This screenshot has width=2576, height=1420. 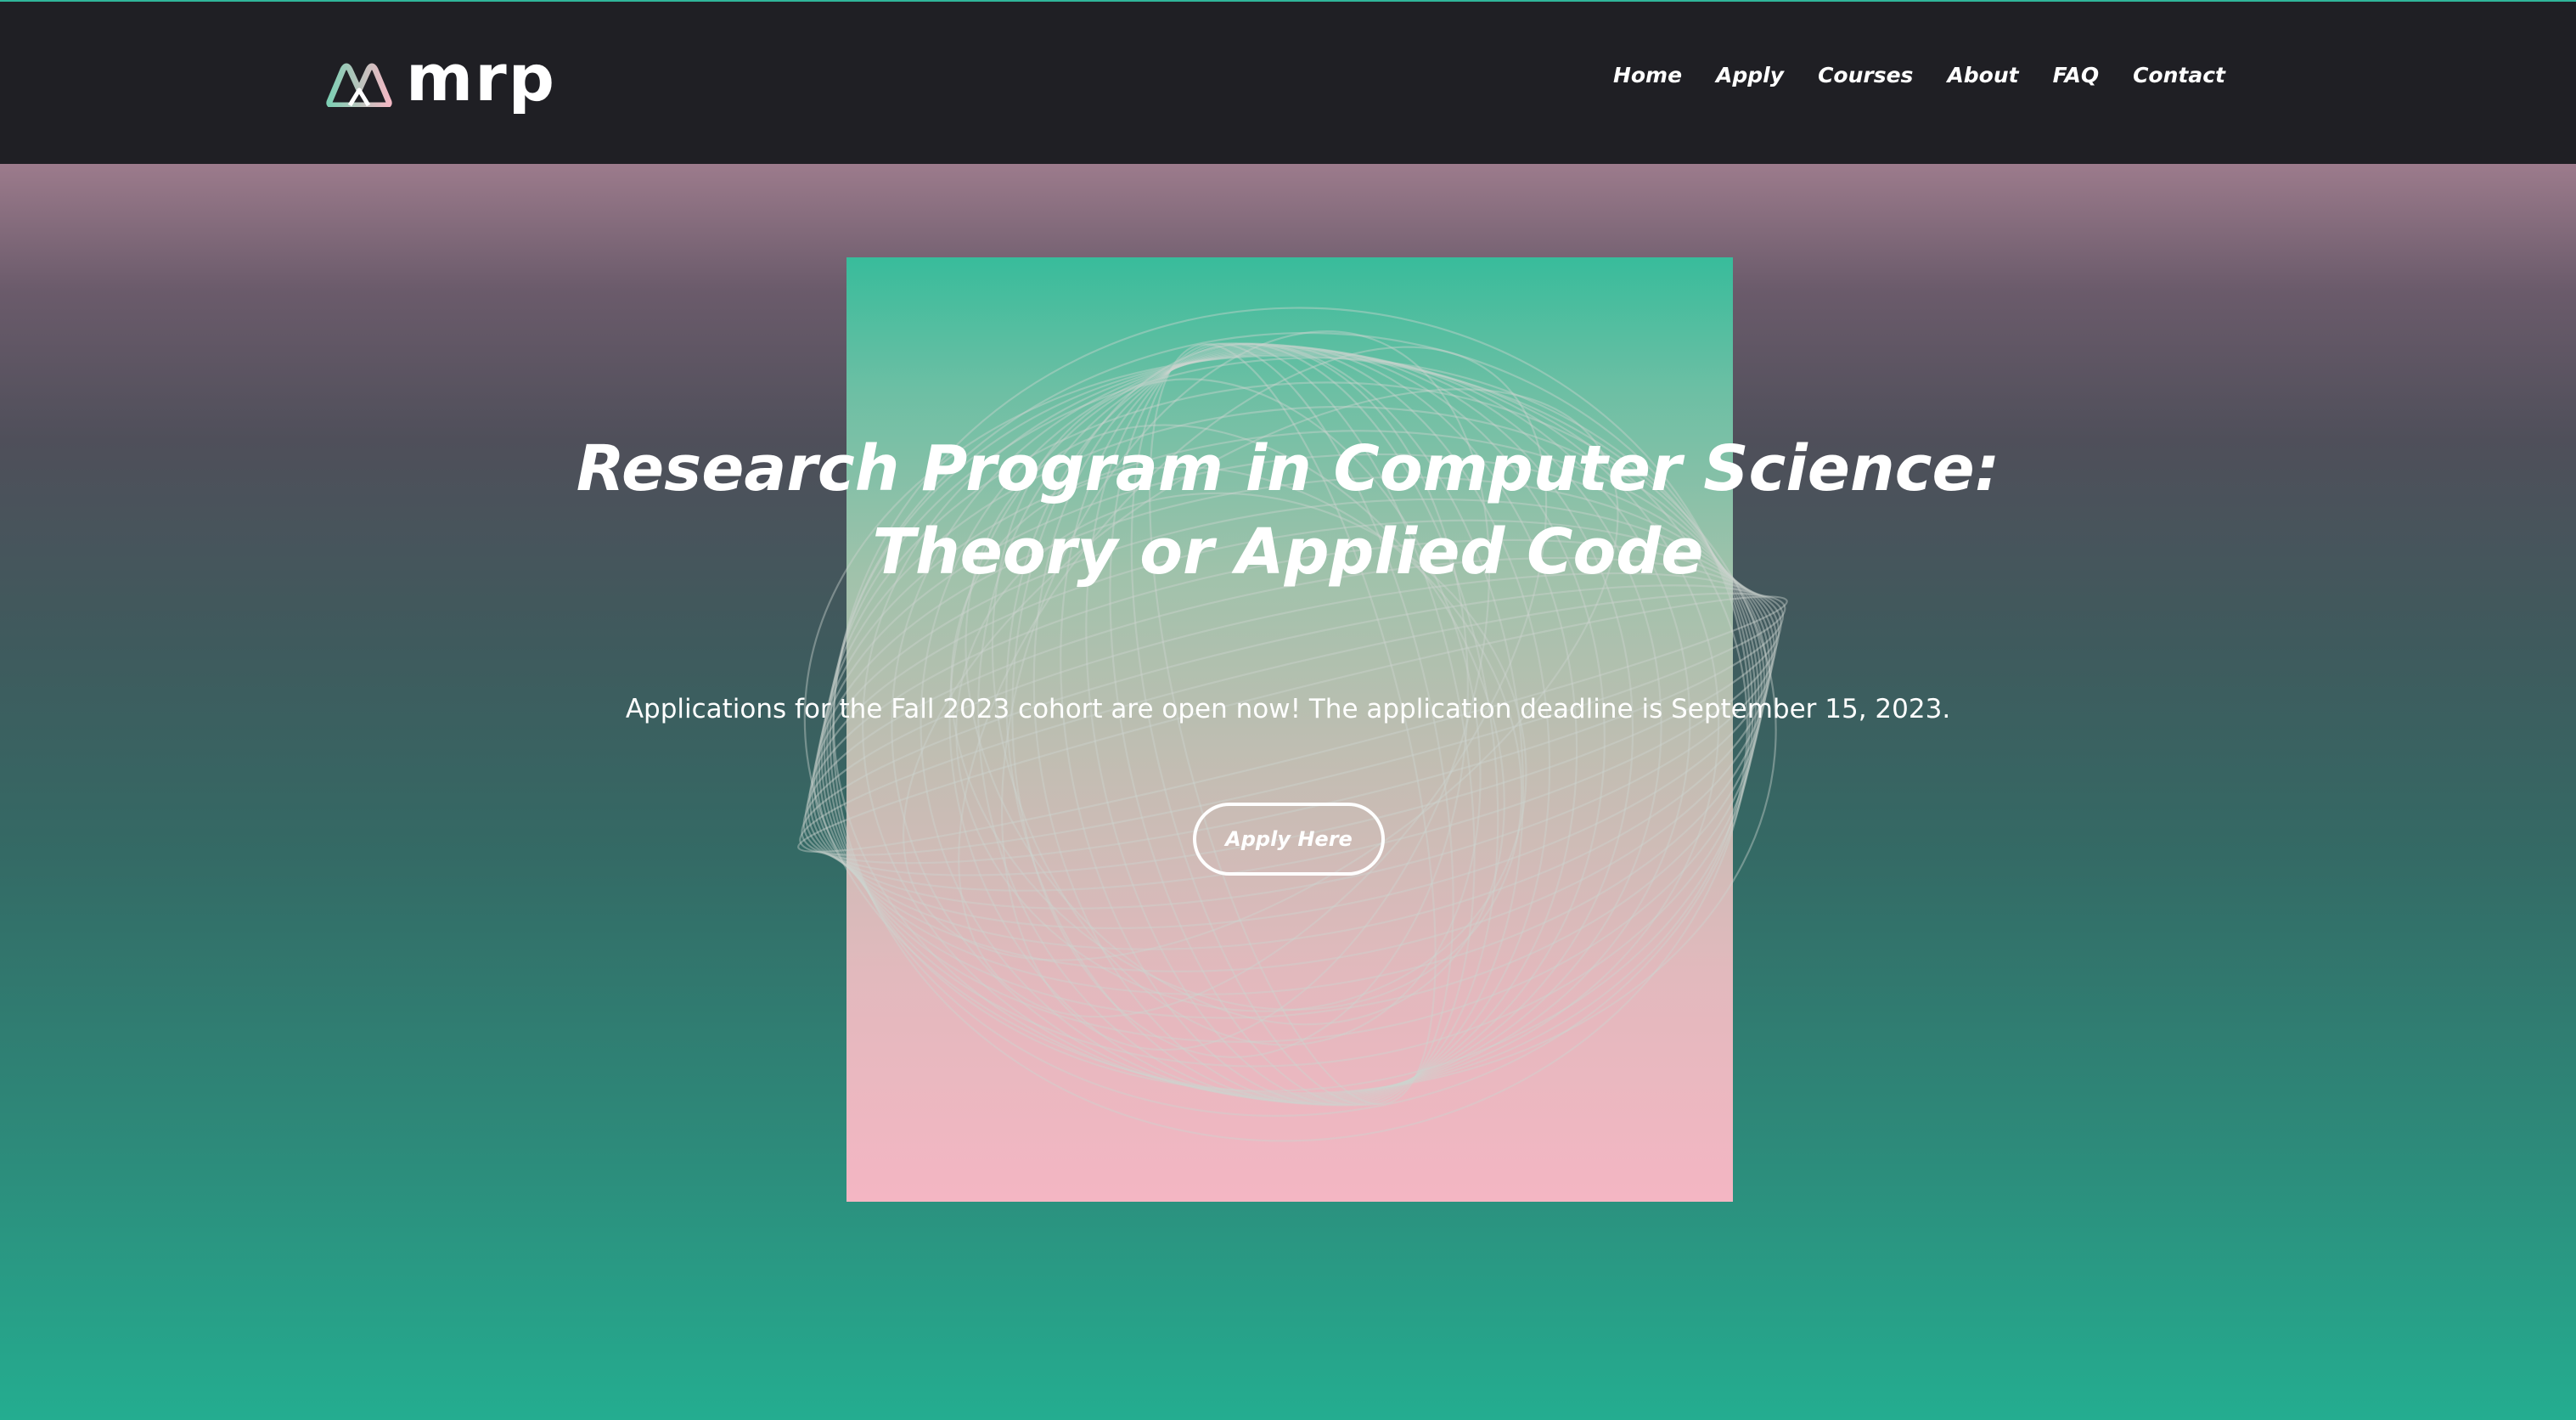 I want to click on nav-link-courses: Courses, so click(x=1865, y=75).